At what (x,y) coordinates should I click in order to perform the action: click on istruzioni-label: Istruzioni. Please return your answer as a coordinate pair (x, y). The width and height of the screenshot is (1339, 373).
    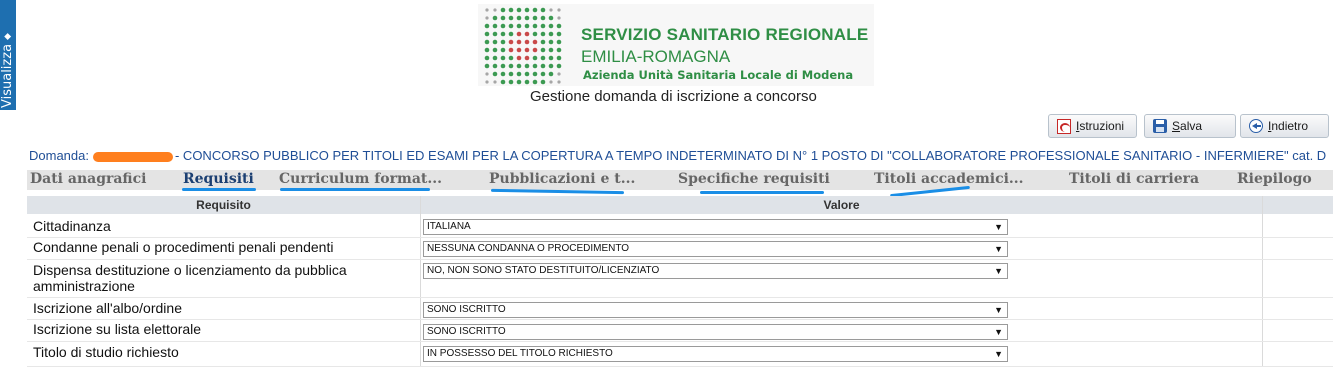
    Looking at the image, I should click on (1100, 126).